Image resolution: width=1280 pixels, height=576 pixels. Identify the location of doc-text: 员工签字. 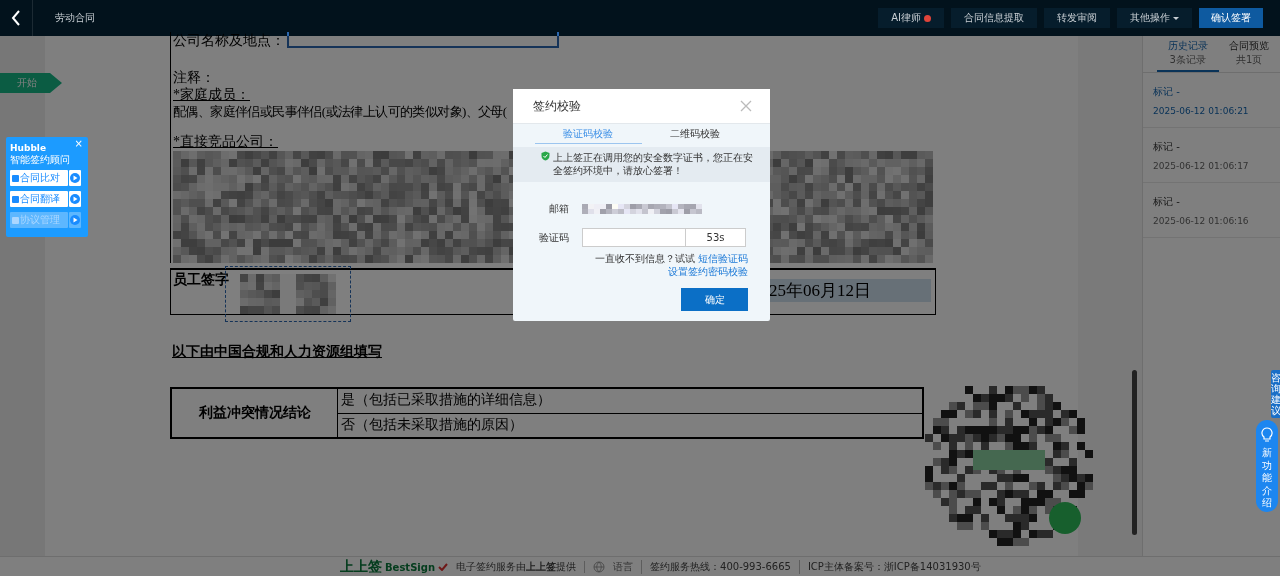
(201, 279).